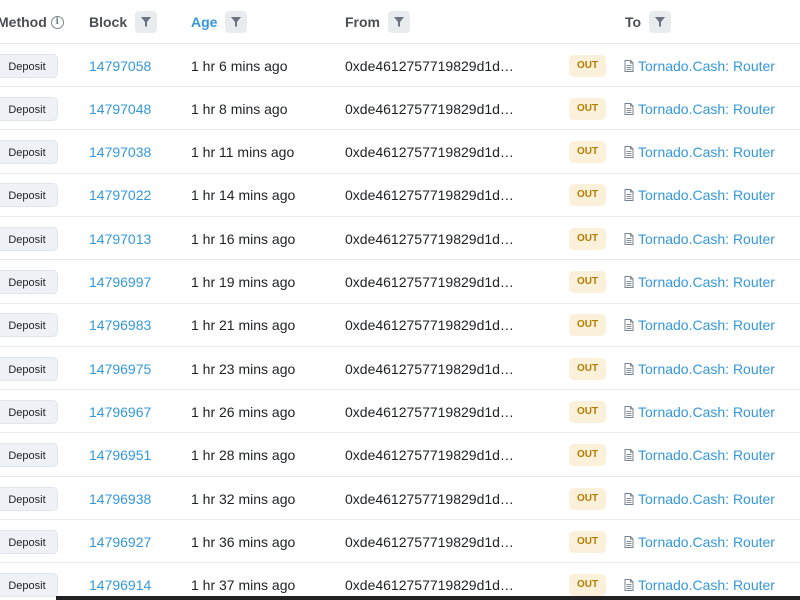 The image size is (800, 600). Describe the element at coordinates (57, 22) in the screenshot. I see `info-circle-icon: i` at that location.